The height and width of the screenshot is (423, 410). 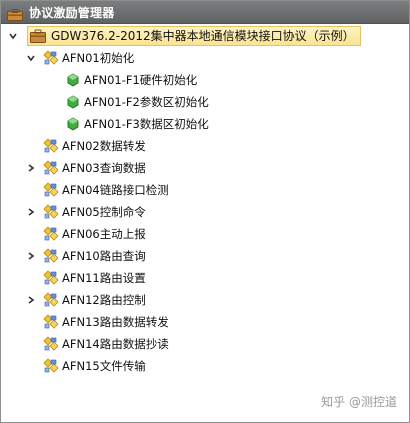 I want to click on group-node-label: AFN15文件传输, so click(x=104, y=366).